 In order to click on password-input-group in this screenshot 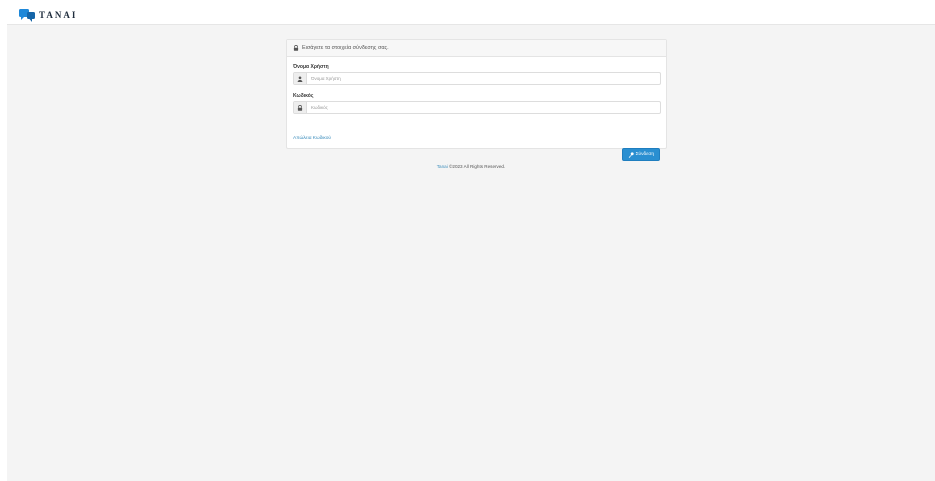, I will do `click(477, 107)`.